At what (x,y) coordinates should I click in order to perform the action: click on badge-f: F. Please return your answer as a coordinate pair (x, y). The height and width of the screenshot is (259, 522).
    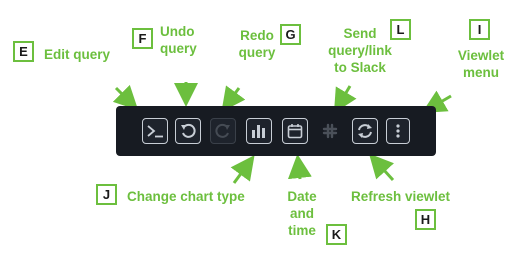
    Looking at the image, I should click on (142, 38).